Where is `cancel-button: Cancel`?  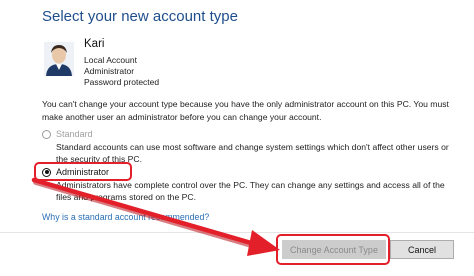 cancel-button: Cancel is located at coordinates (422, 249).